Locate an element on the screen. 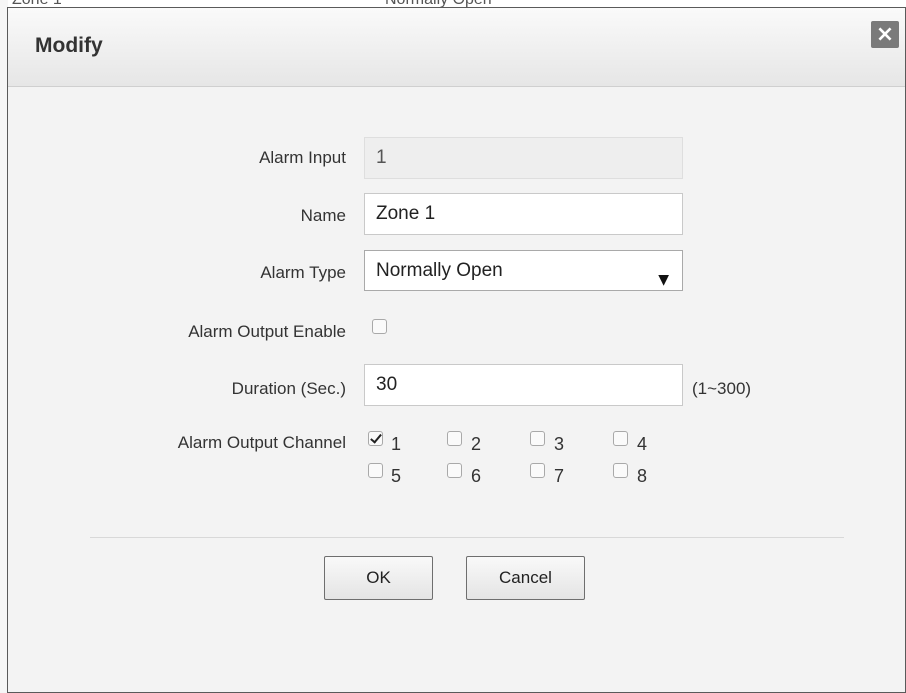 The image size is (906, 693). channel-7-checkbox is located at coordinates (537, 470).